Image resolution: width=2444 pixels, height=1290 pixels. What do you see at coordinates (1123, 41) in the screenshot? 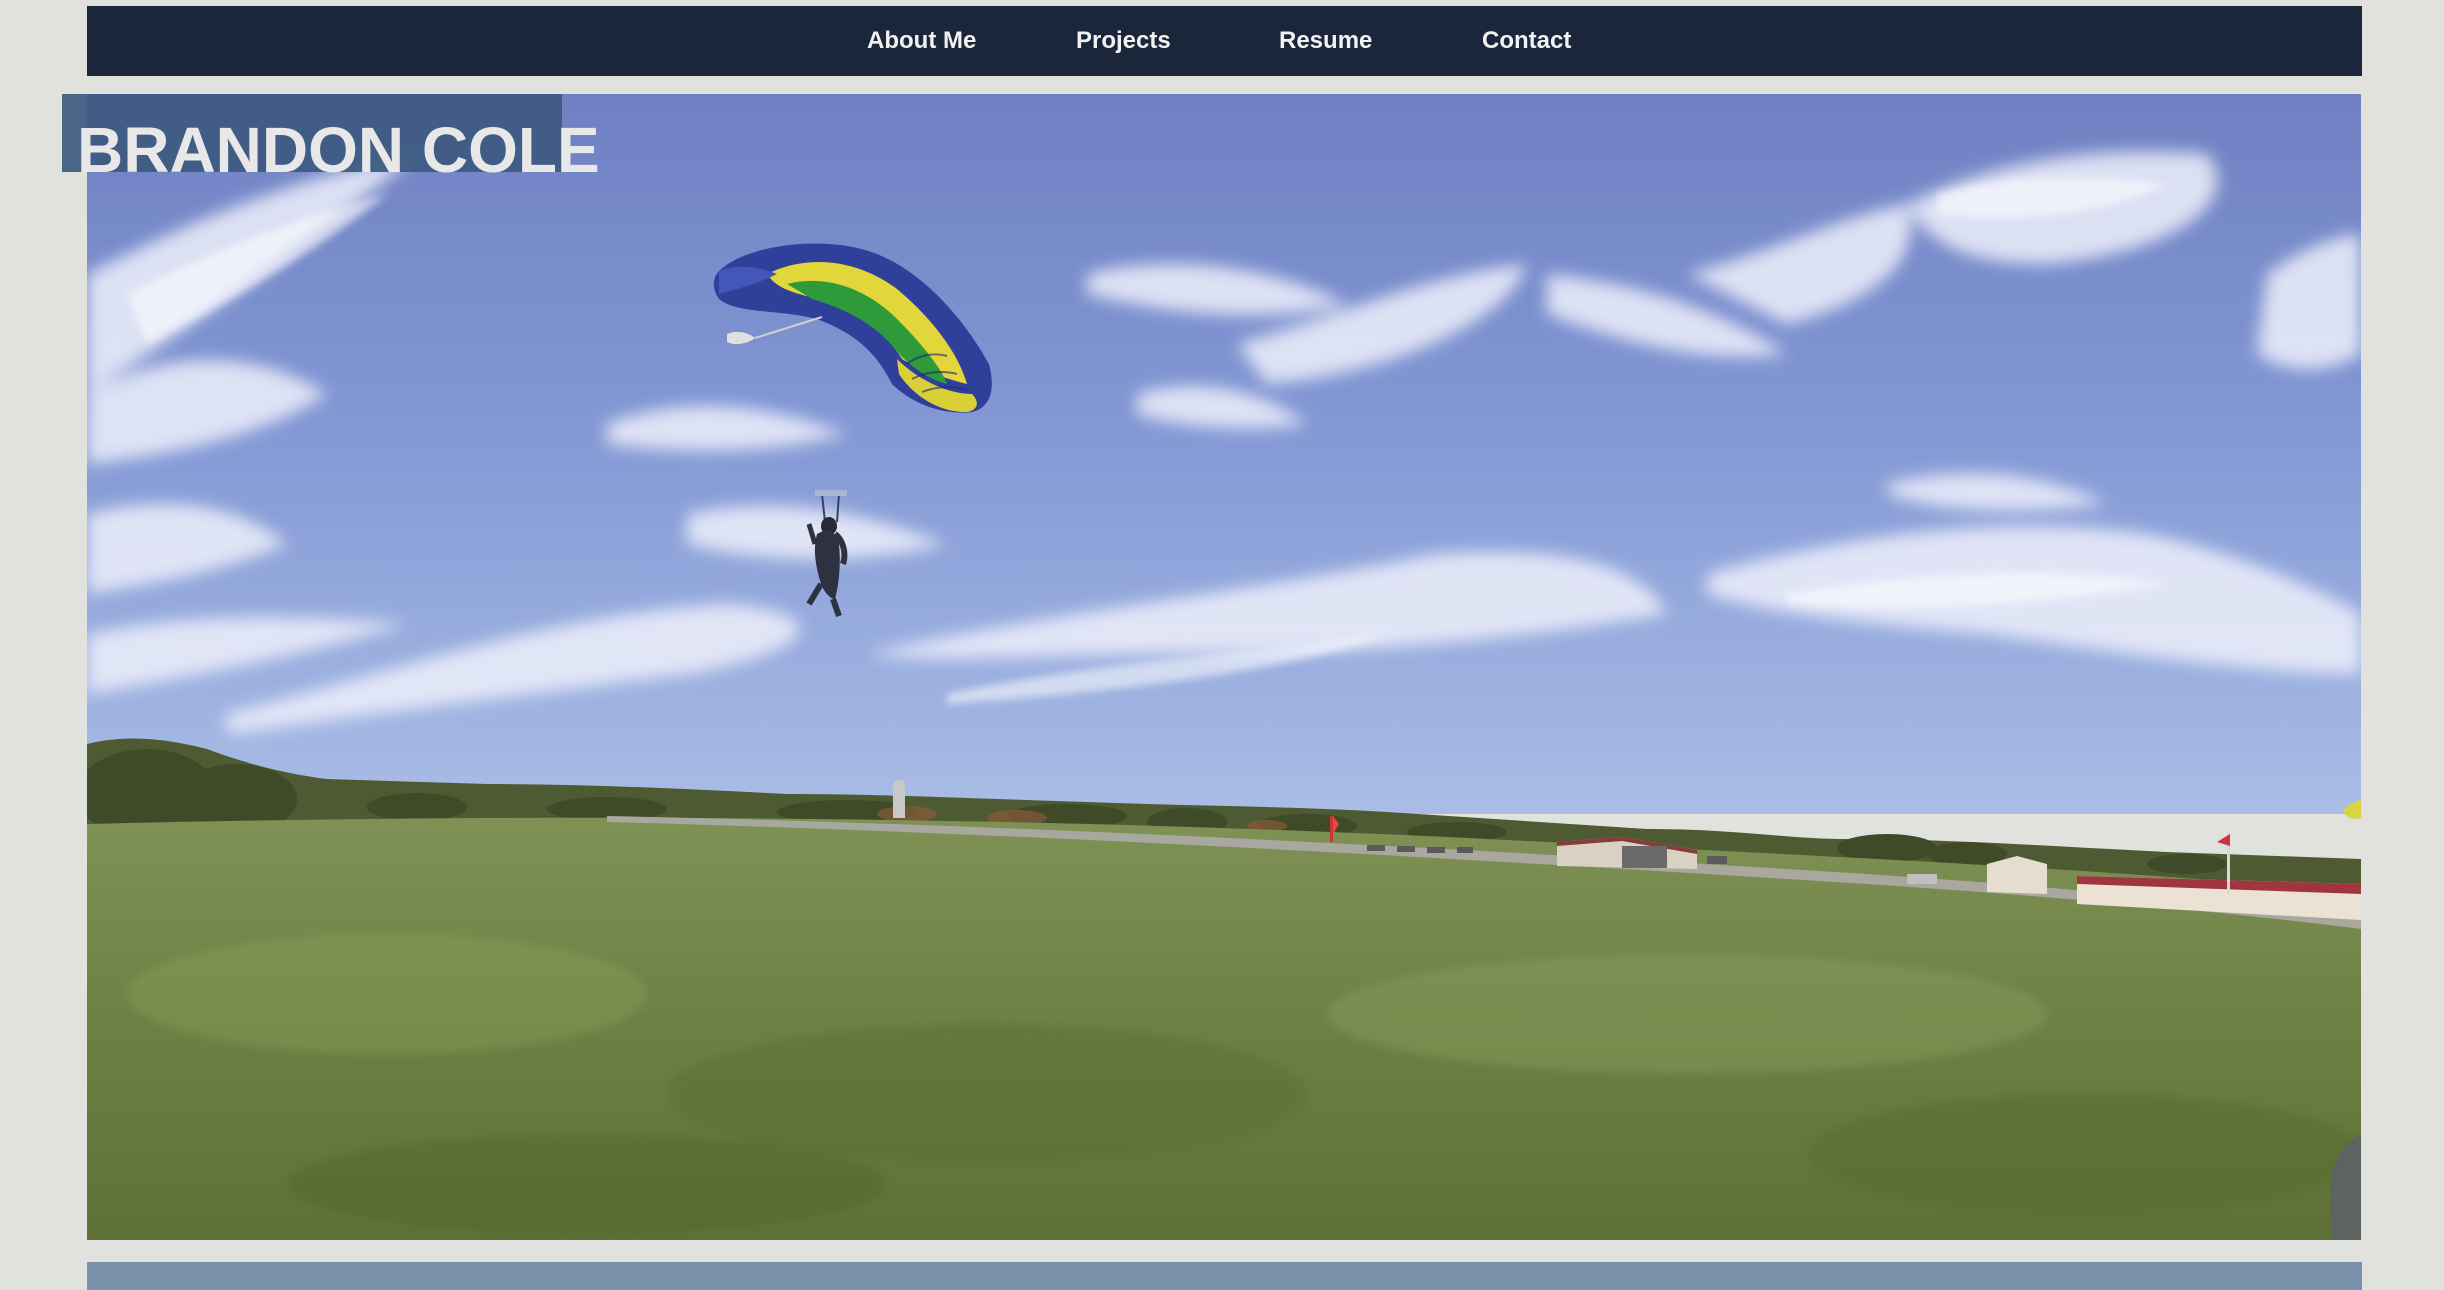
I see `nav-link-projects: Projects` at bounding box center [1123, 41].